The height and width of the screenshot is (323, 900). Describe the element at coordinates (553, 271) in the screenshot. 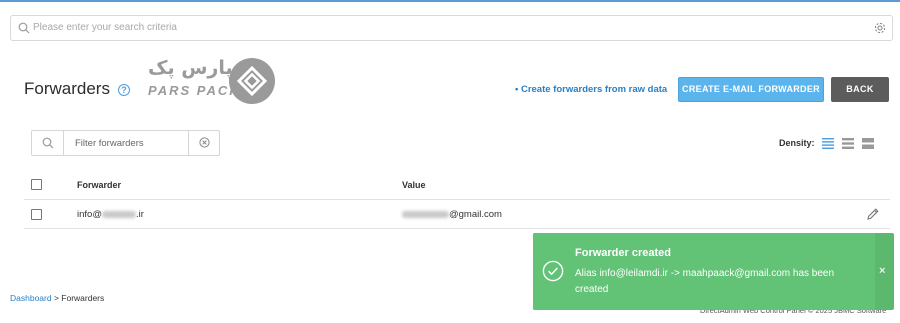

I see `check-circle-icon` at that location.